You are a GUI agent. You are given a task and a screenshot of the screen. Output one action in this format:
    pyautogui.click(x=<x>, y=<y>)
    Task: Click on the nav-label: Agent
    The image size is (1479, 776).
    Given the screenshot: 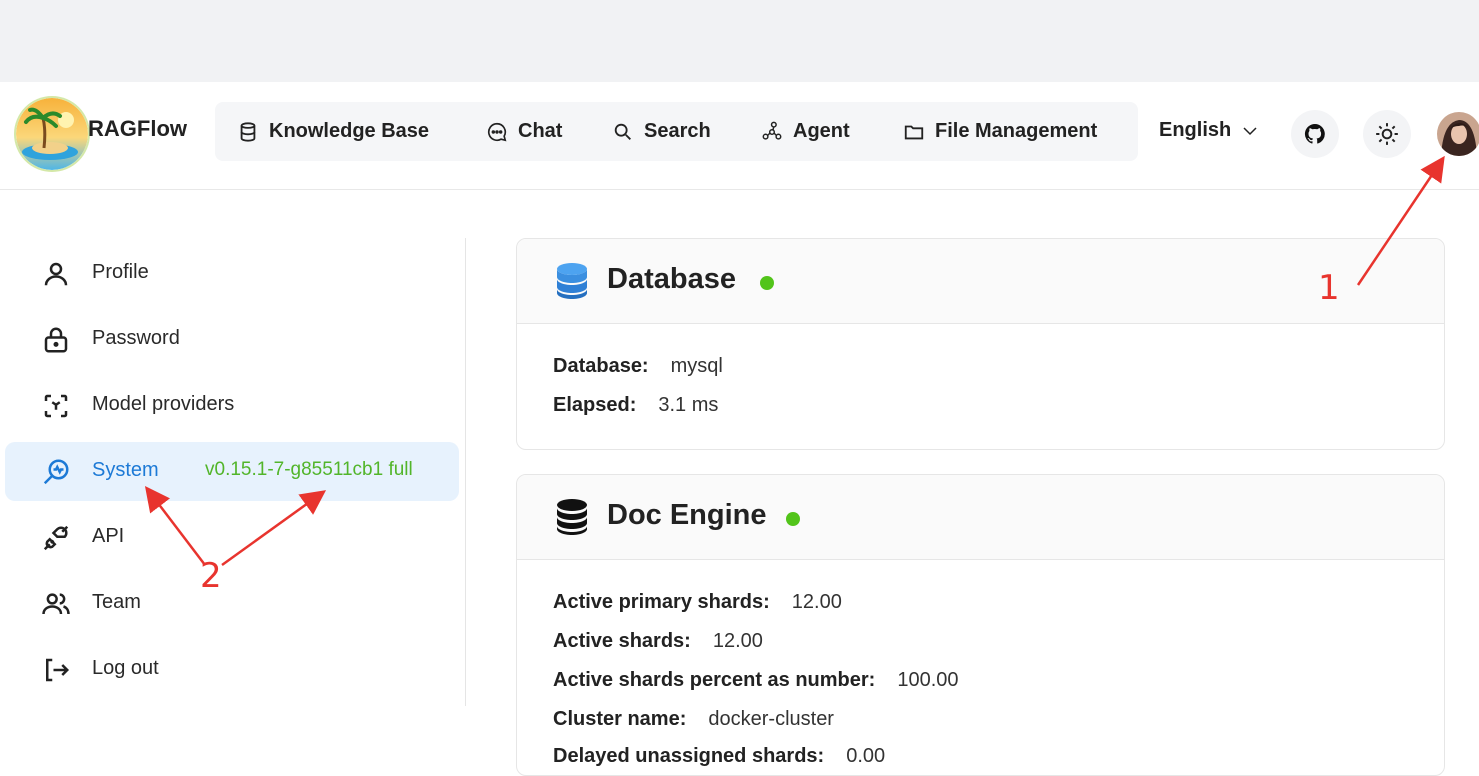 What is the action you would take?
    pyautogui.click(x=821, y=131)
    